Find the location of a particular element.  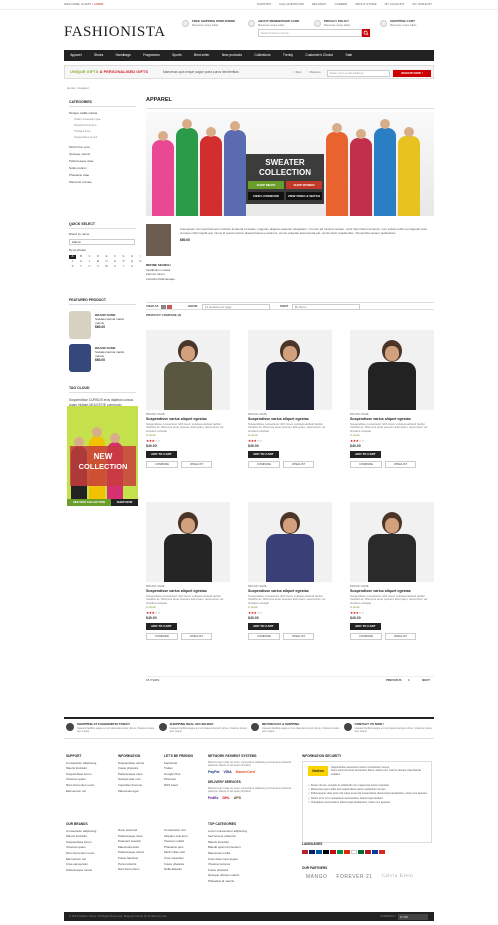

site-logo: FASHIONISTA is located at coordinates (115, 32).